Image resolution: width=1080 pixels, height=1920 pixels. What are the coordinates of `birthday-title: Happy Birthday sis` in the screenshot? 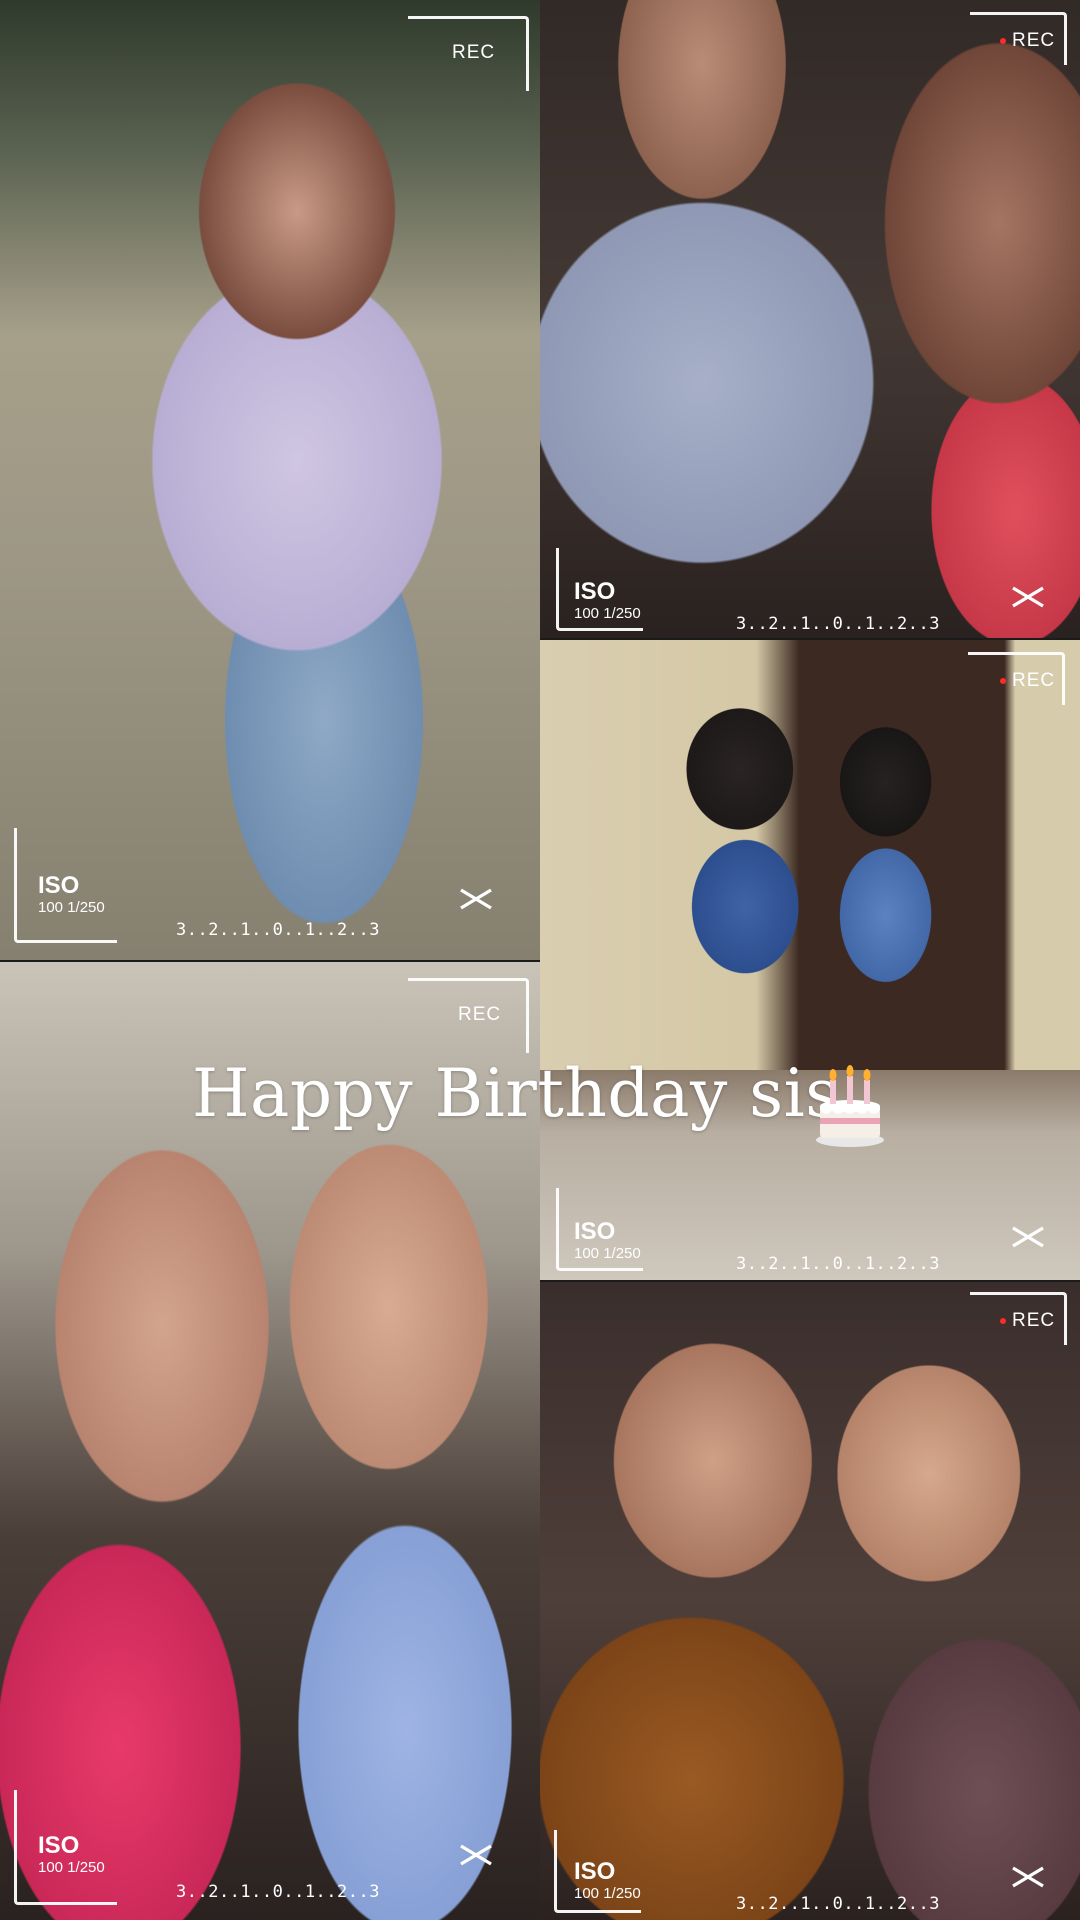 It's located at (516, 1093).